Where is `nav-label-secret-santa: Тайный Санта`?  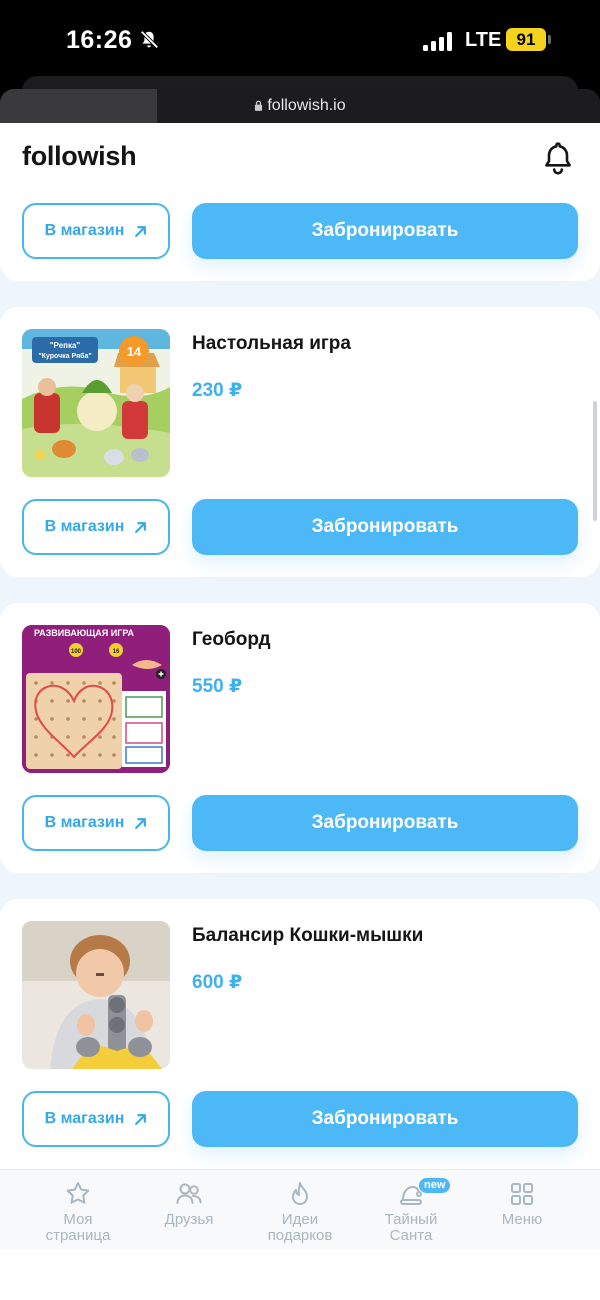
nav-label-secret-santa: Тайный Санта is located at coordinates (411, 1227).